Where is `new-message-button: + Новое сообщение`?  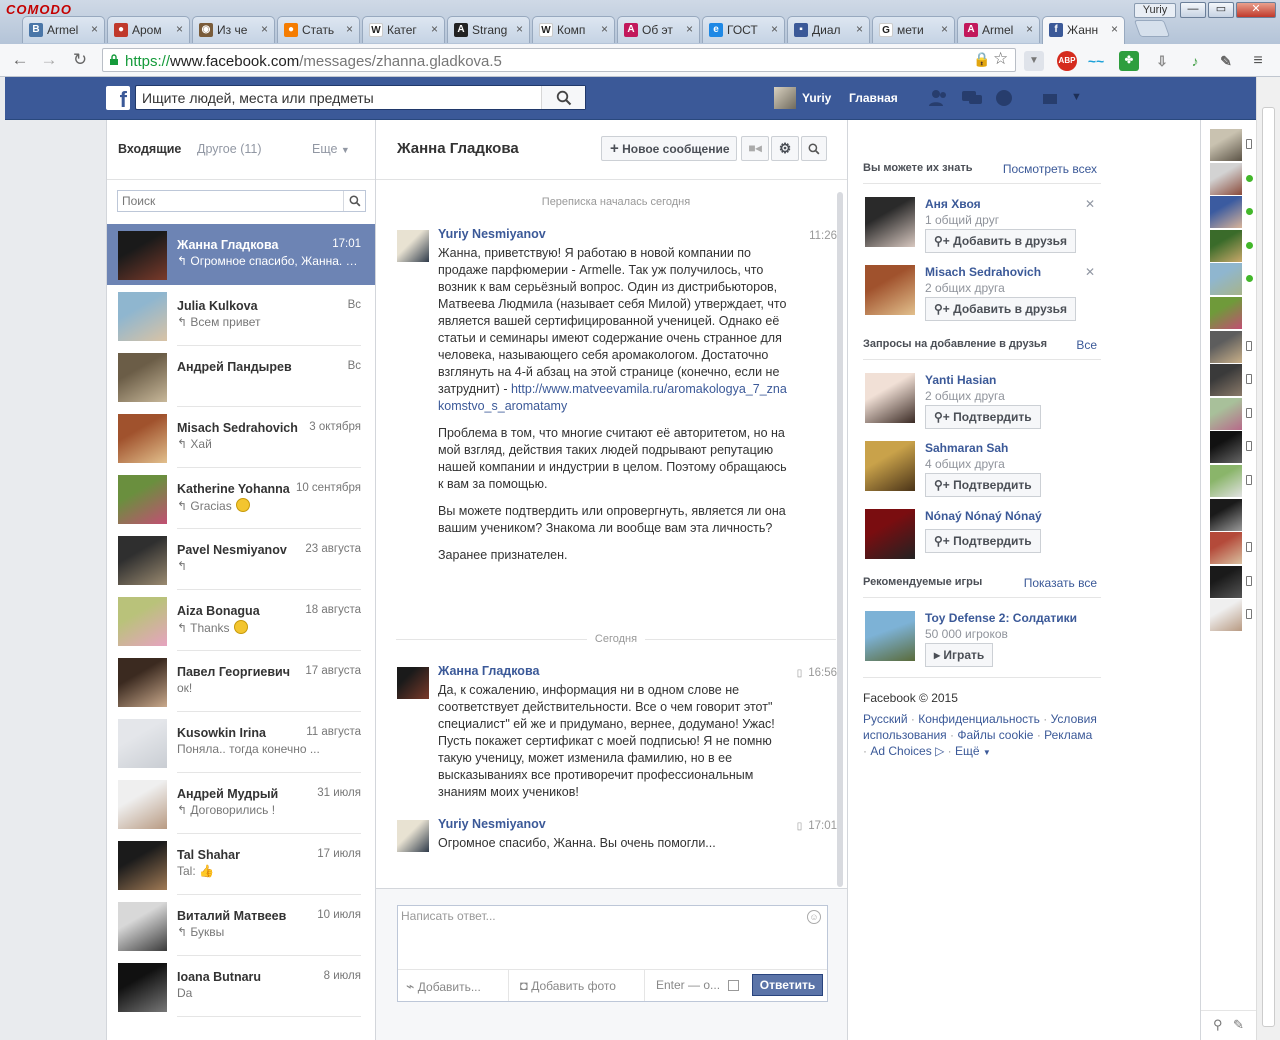 new-message-button: + Новое сообщение is located at coordinates (669, 148).